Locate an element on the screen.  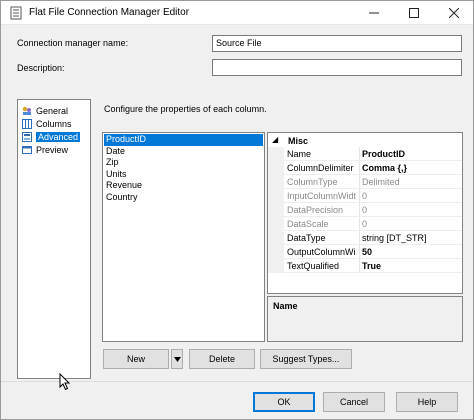
property-name: Name is located at coordinates (299, 154).